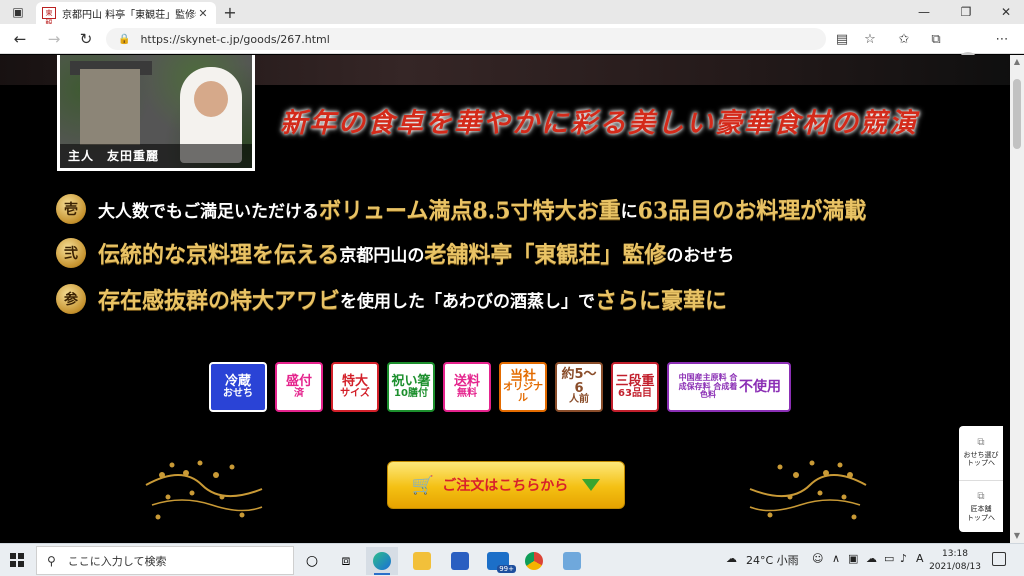 This screenshot has width=1024, height=576. Describe the element at coordinates (599, 123) in the screenshot. I see `page-headline: 新年の食卓を華やかに彩る美しい豪華食材の競演` at that location.